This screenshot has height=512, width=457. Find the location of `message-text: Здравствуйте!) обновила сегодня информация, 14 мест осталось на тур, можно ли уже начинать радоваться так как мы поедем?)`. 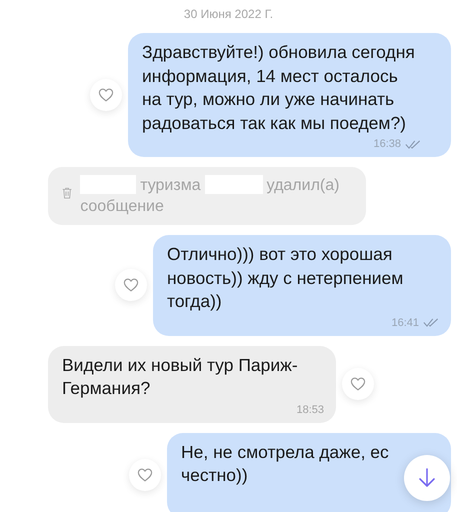

message-text: Здравствуйте!) обновила сегодня информация, 14 мест осталось на тур, можно ли уже начинать радоваться так как мы поедем?) is located at coordinates (279, 88).